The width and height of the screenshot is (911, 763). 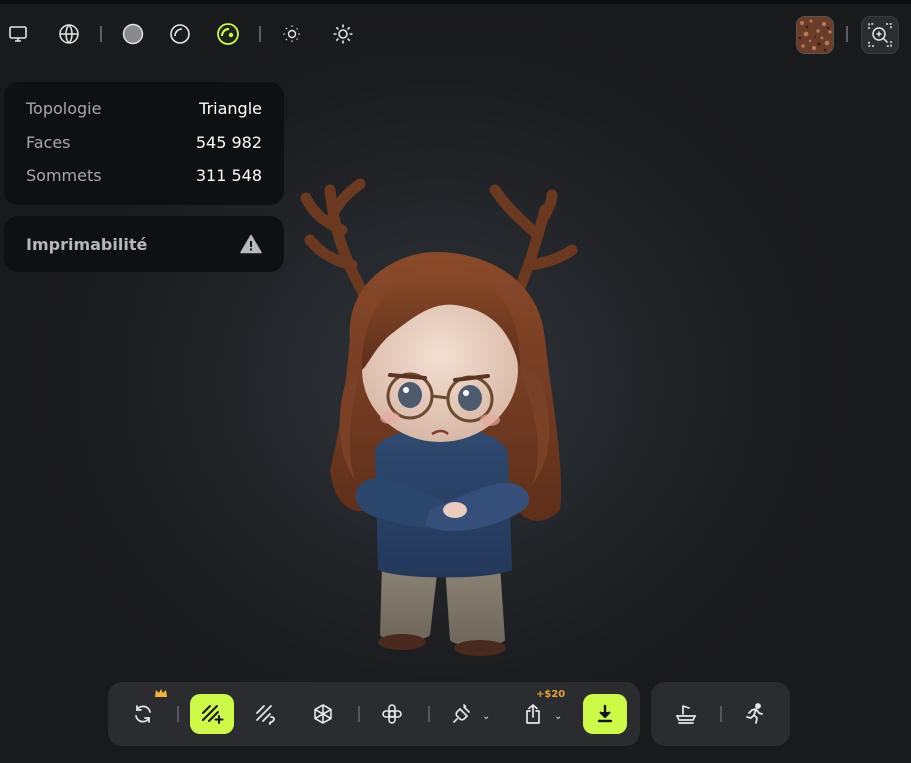 I want to click on export-button, so click(x=533, y=714).